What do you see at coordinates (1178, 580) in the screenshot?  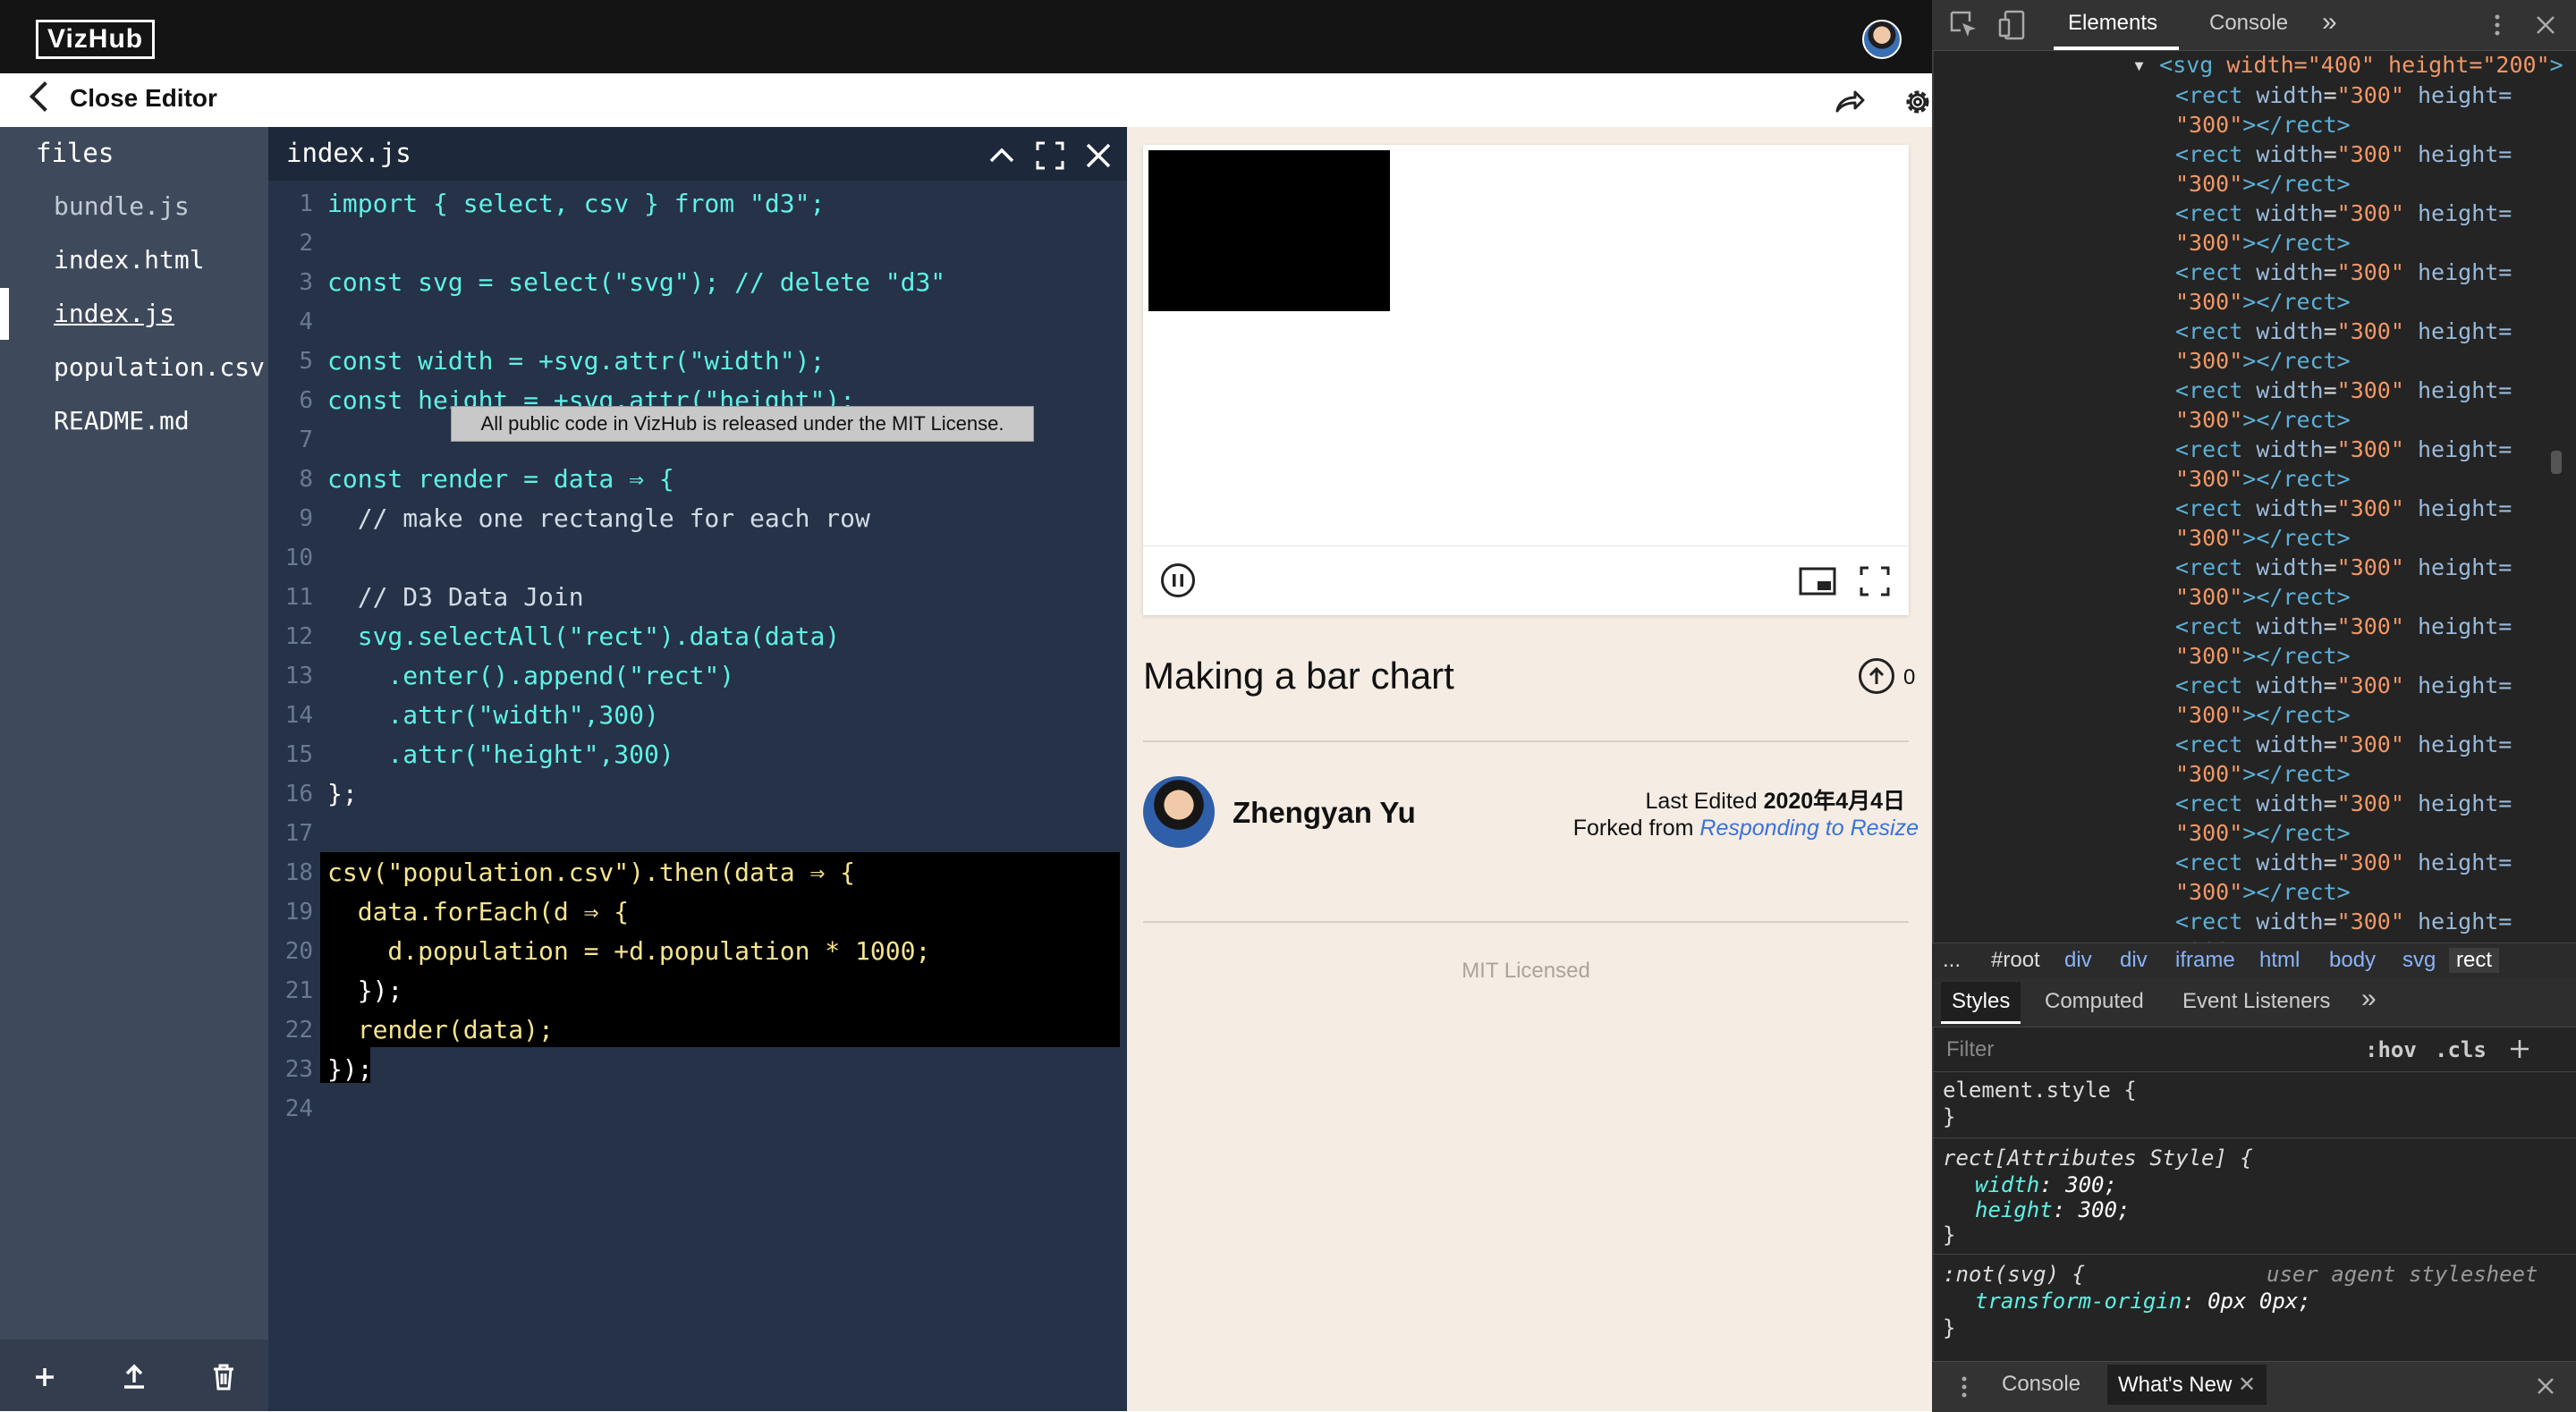 I see `pause-icon` at bounding box center [1178, 580].